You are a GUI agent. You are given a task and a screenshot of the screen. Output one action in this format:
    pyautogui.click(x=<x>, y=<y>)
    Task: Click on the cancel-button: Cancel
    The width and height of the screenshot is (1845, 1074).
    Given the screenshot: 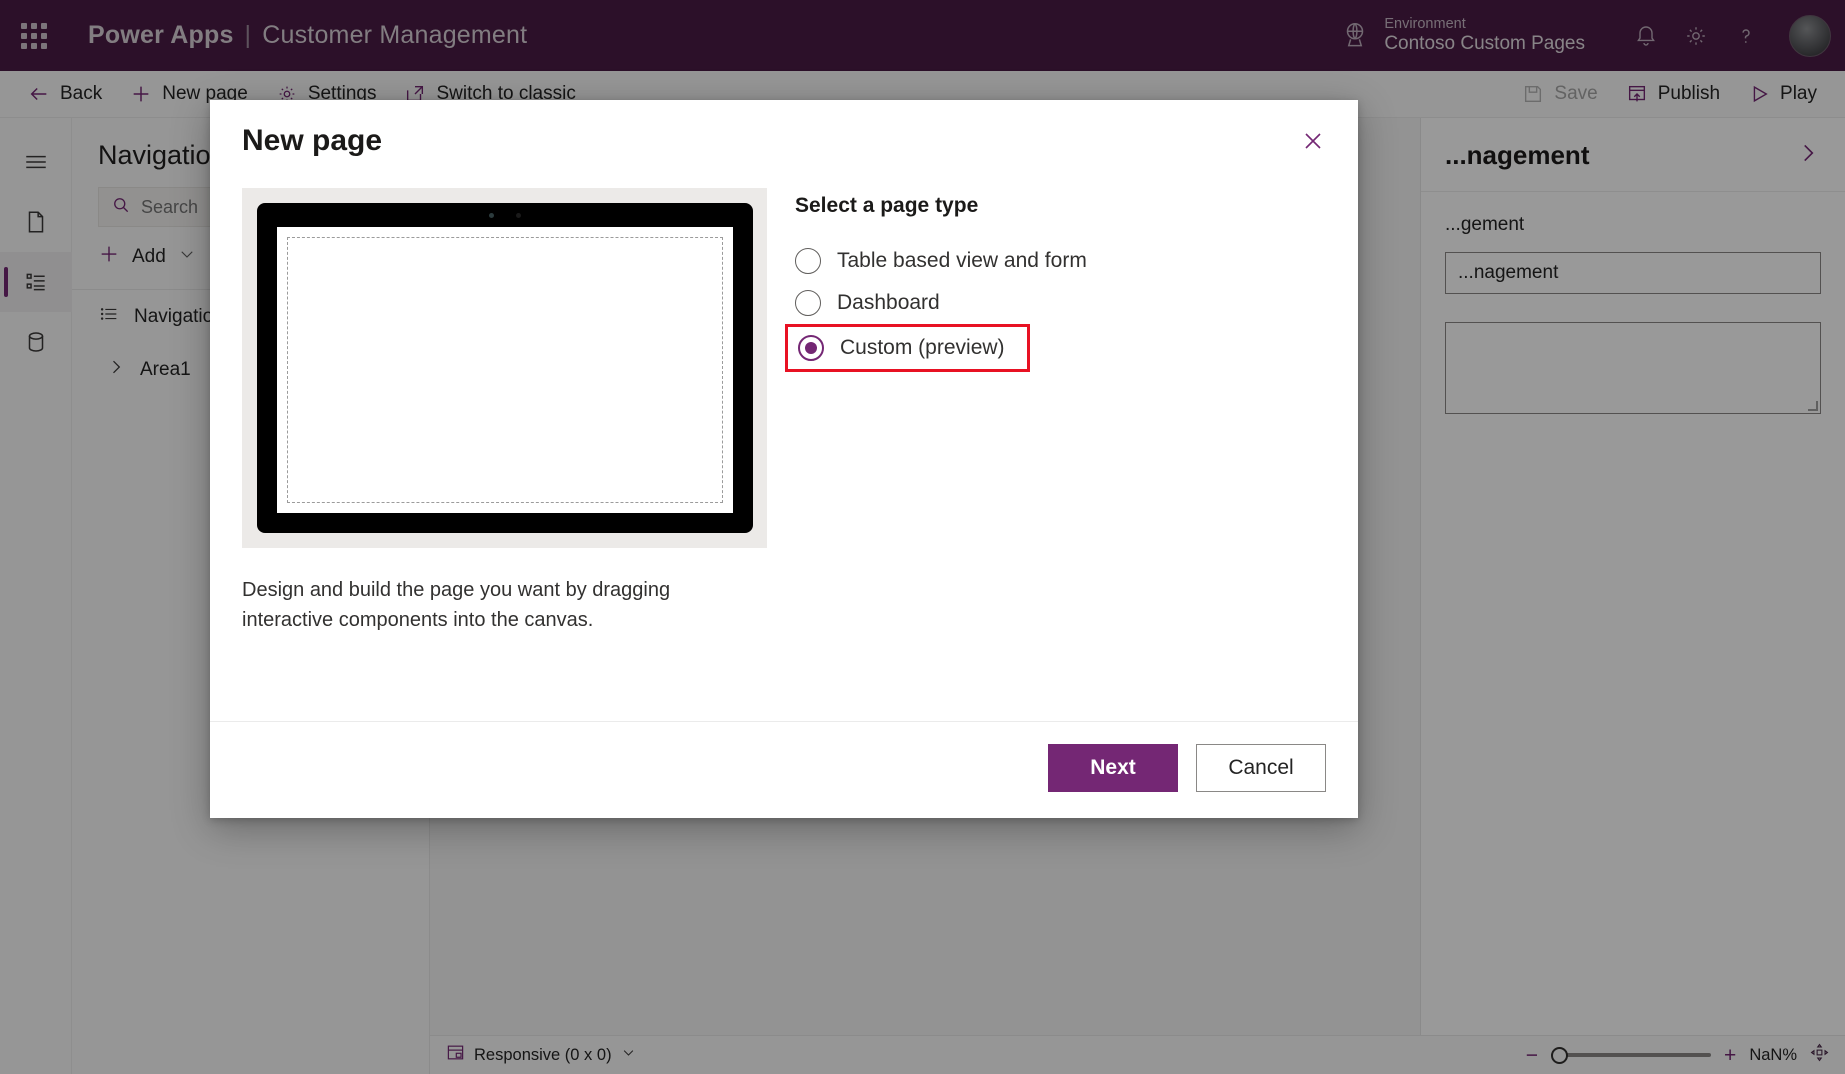 What is the action you would take?
    pyautogui.click(x=1261, y=768)
    